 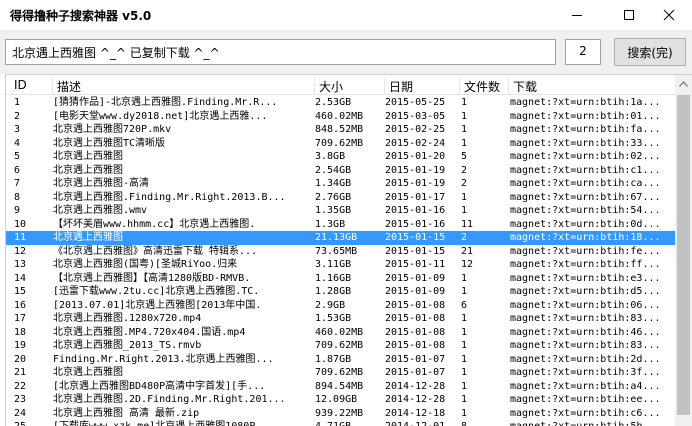 I want to click on scroll-thumb, so click(x=683, y=255).